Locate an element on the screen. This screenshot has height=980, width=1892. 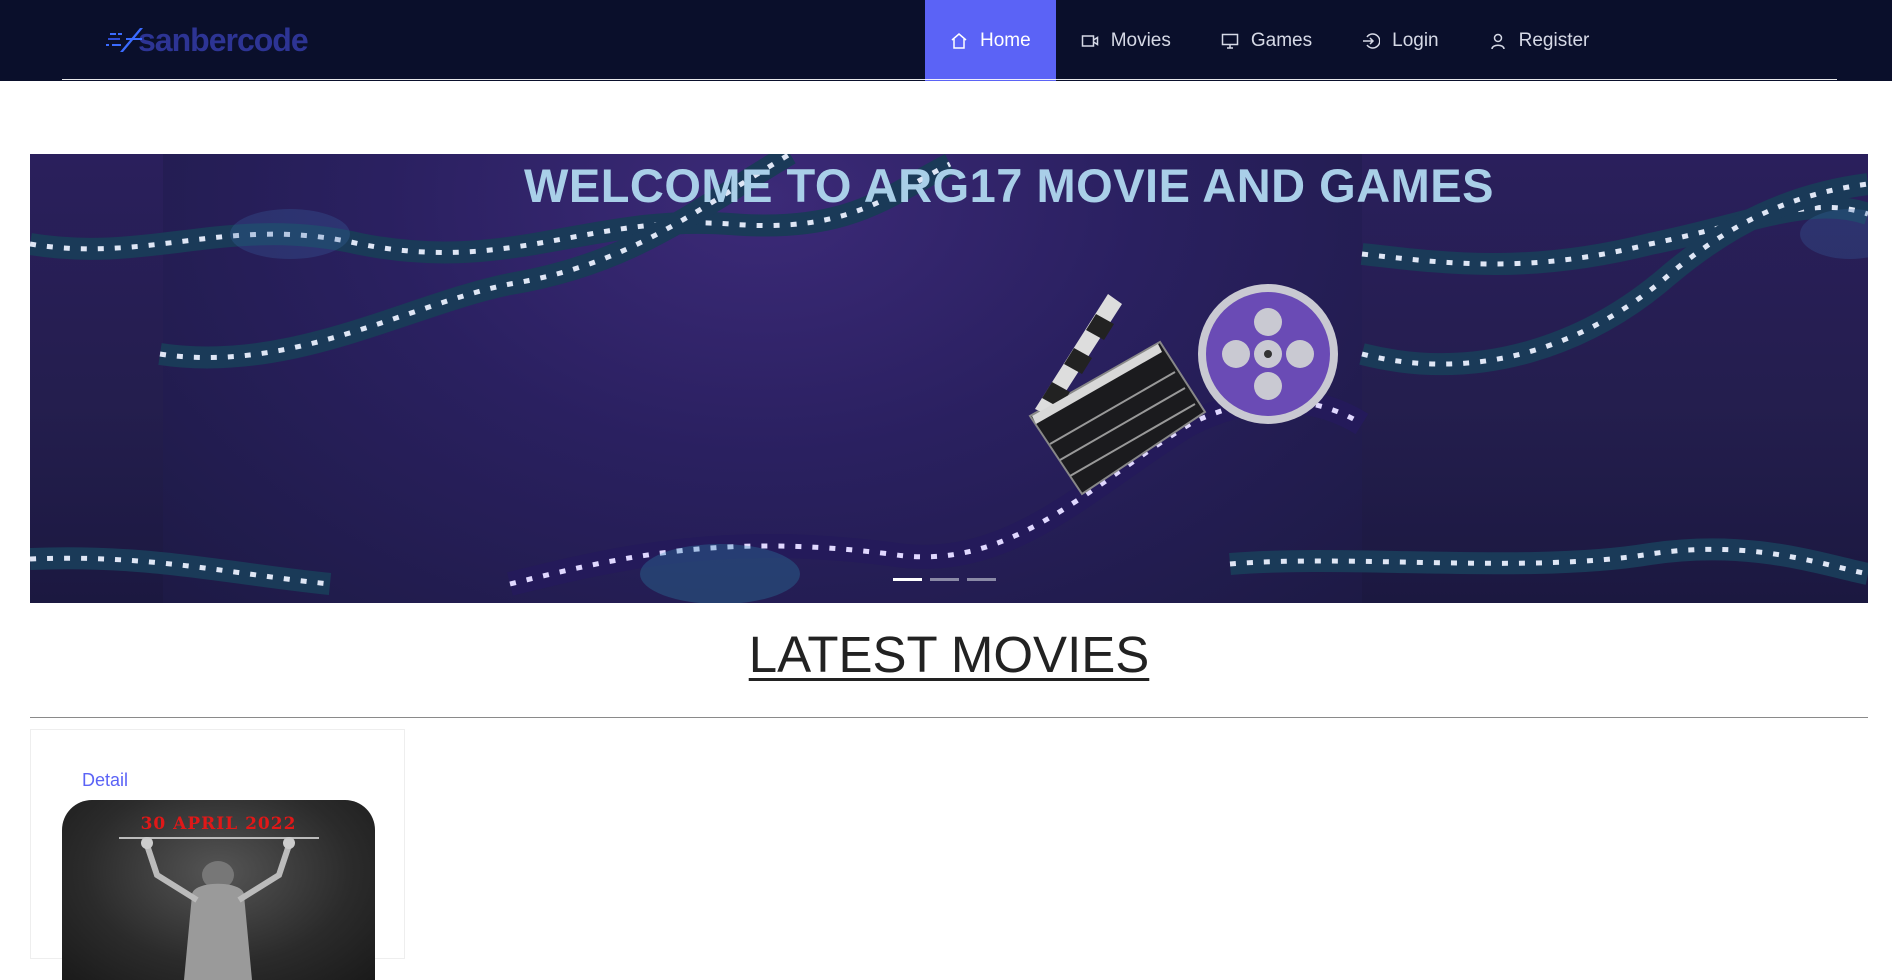
monitor-icon is located at coordinates (1230, 41).